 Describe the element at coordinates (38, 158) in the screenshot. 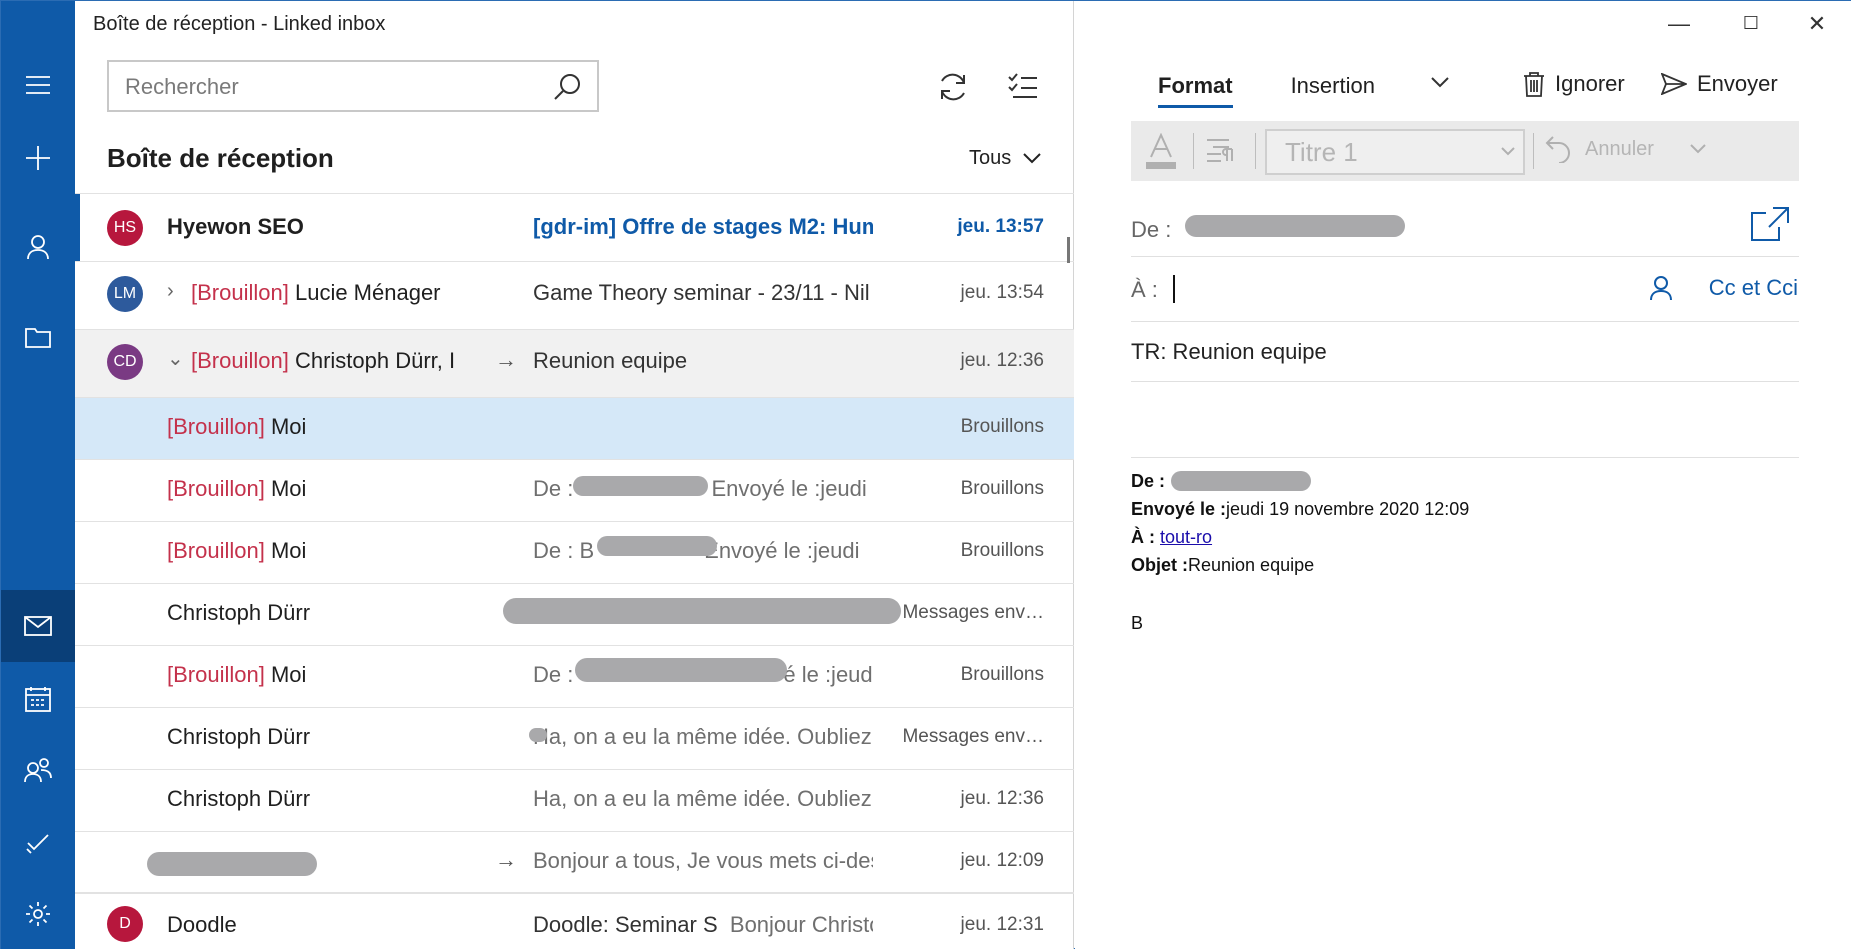

I see `new-mail-icon` at that location.